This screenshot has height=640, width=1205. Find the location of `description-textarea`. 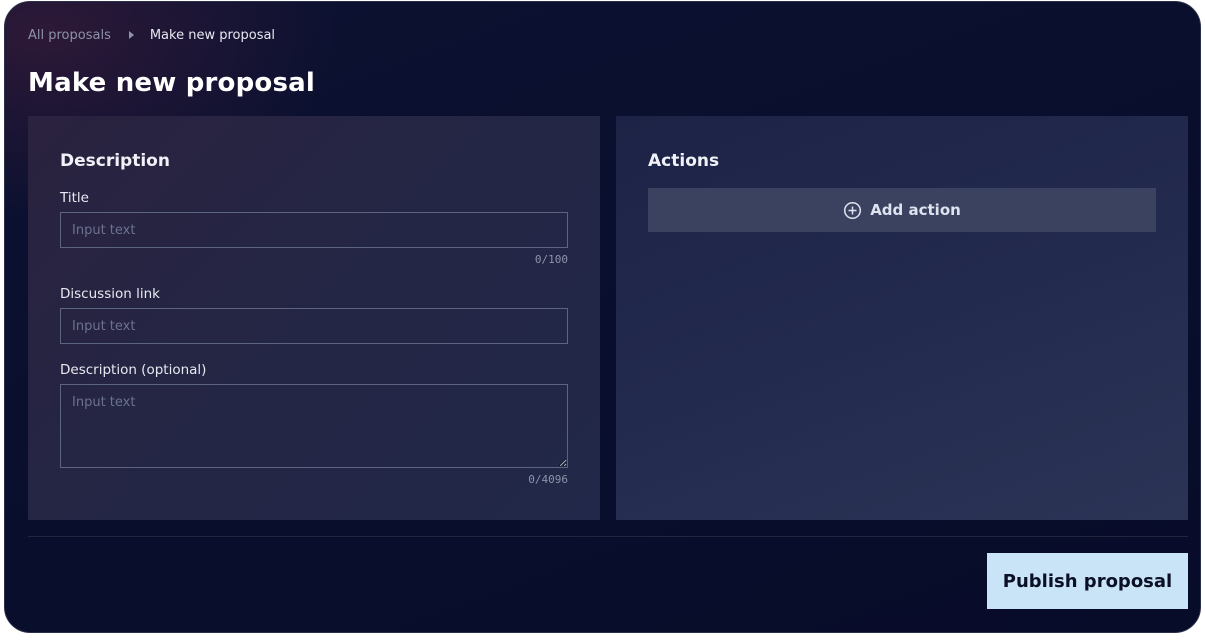

description-textarea is located at coordinates (314, 426).